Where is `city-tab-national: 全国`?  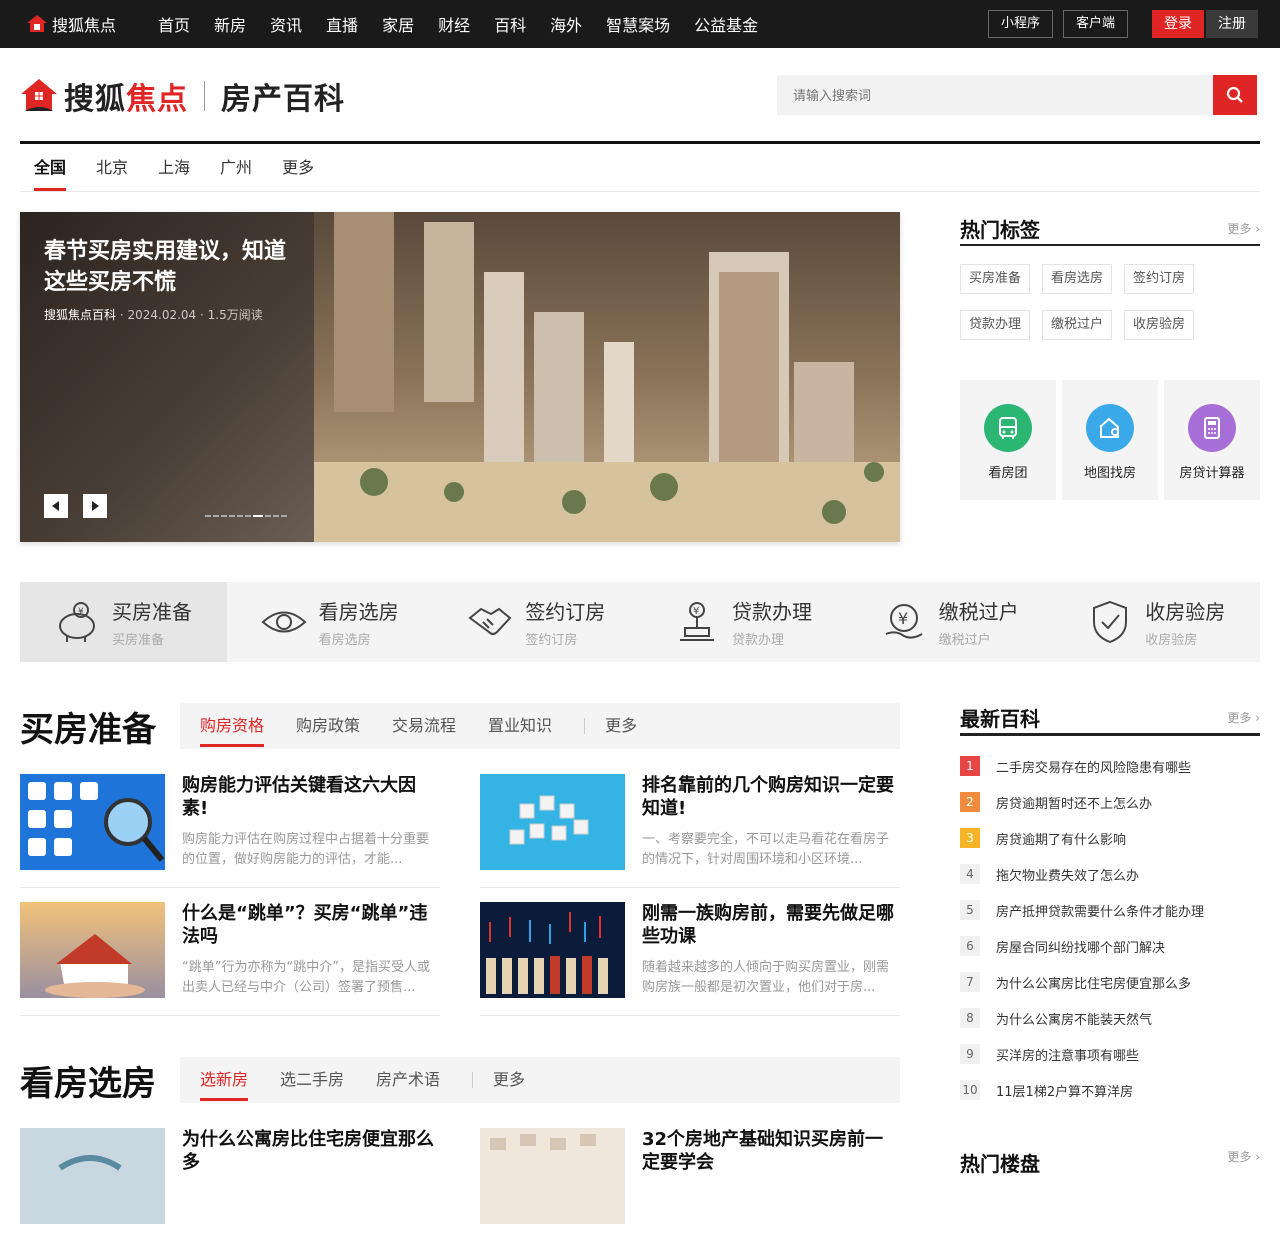
city-tab-national: 全国 is located at coordinates (58, 167).